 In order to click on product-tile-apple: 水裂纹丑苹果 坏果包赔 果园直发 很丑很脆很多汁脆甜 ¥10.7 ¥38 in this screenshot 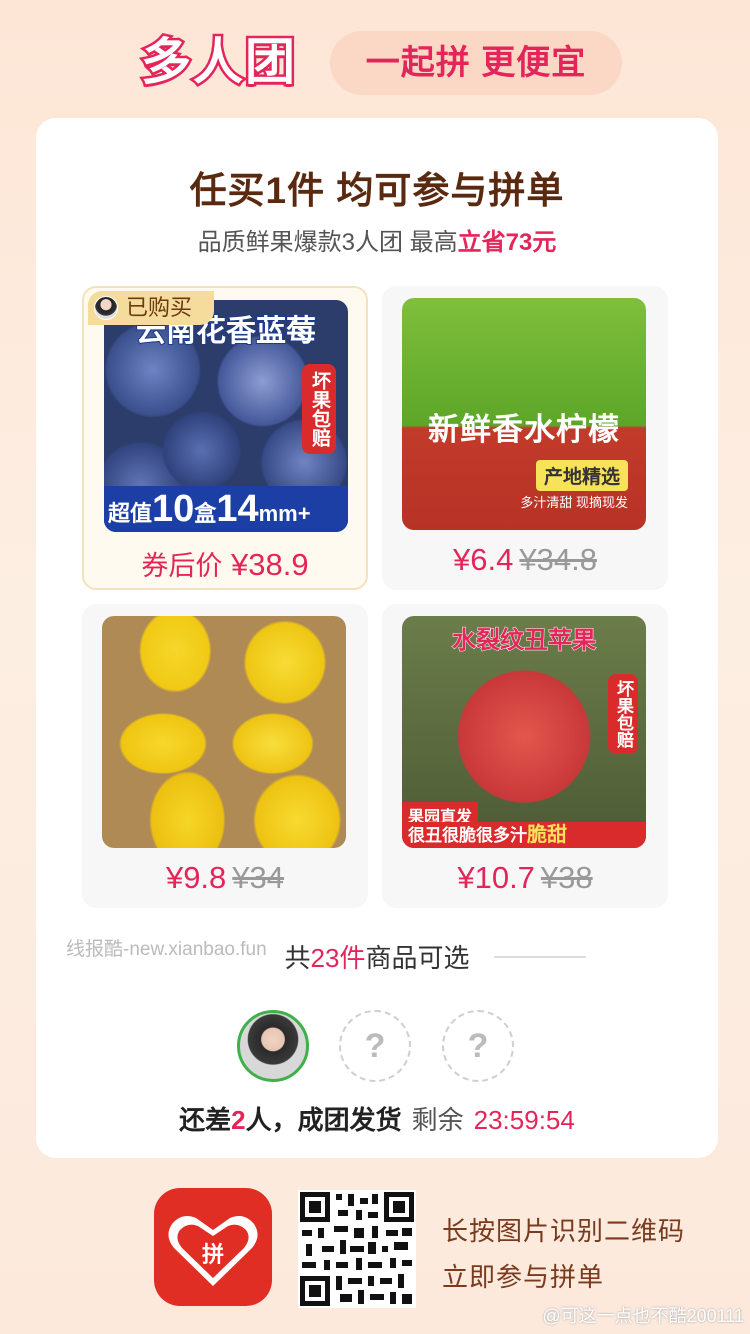, I will do `click(525, 756)`.